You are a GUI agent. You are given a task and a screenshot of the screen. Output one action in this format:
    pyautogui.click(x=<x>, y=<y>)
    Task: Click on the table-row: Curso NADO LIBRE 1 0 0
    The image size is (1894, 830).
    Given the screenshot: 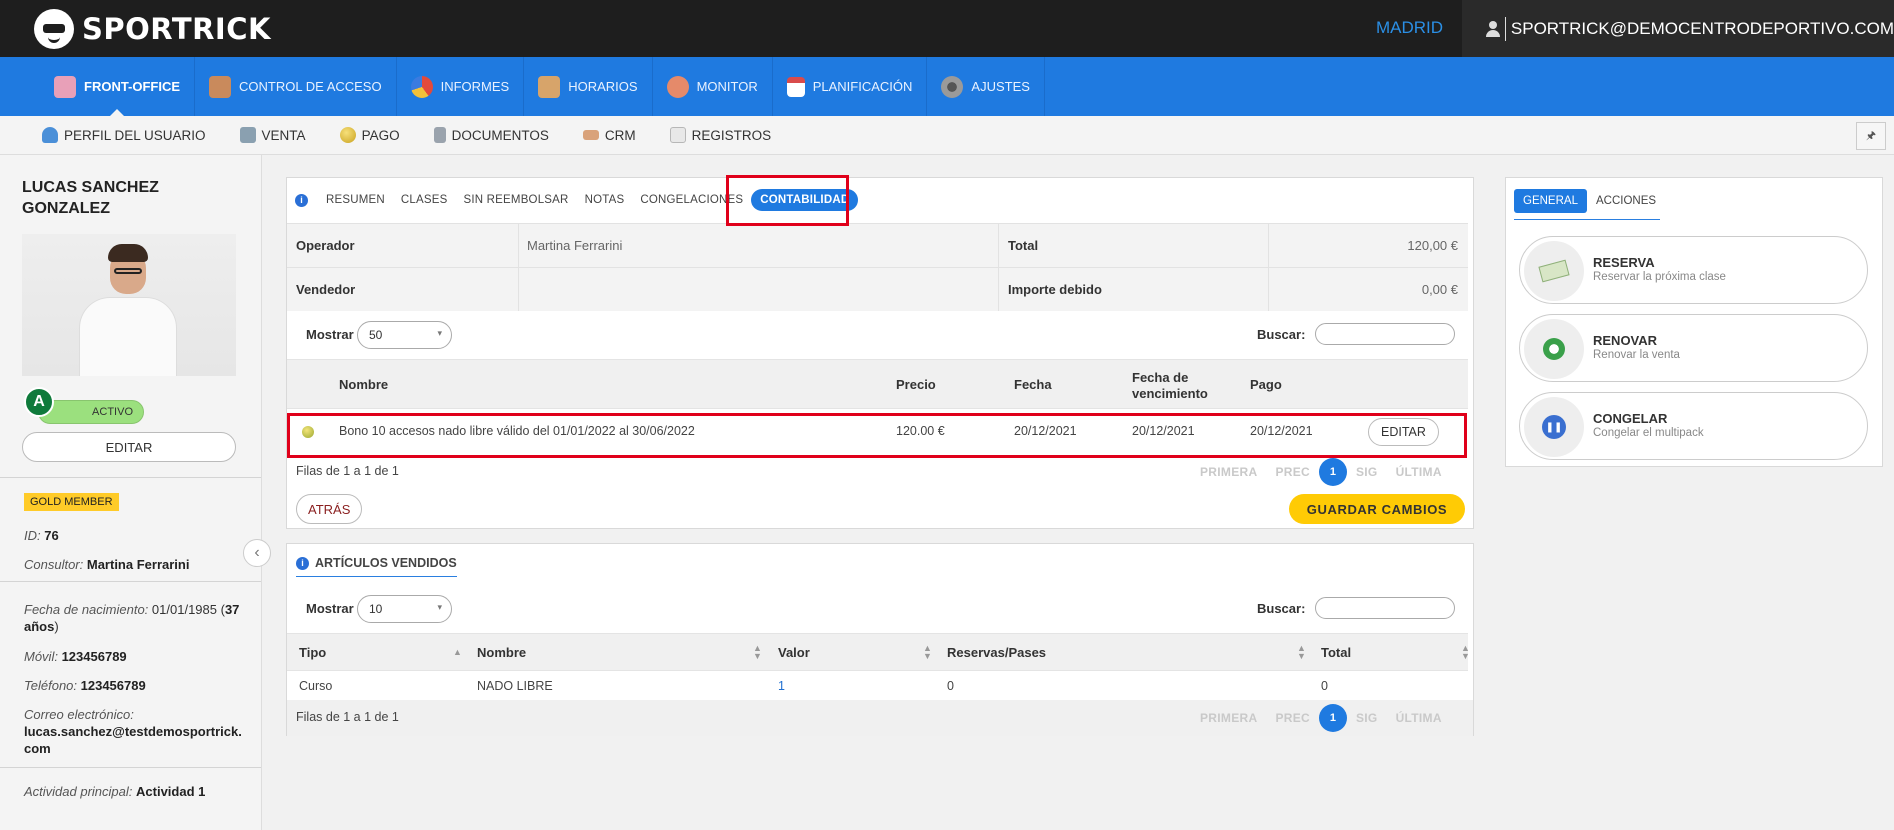 What is the action you would take?
    pyautogui.click(x=877, y=686)
    